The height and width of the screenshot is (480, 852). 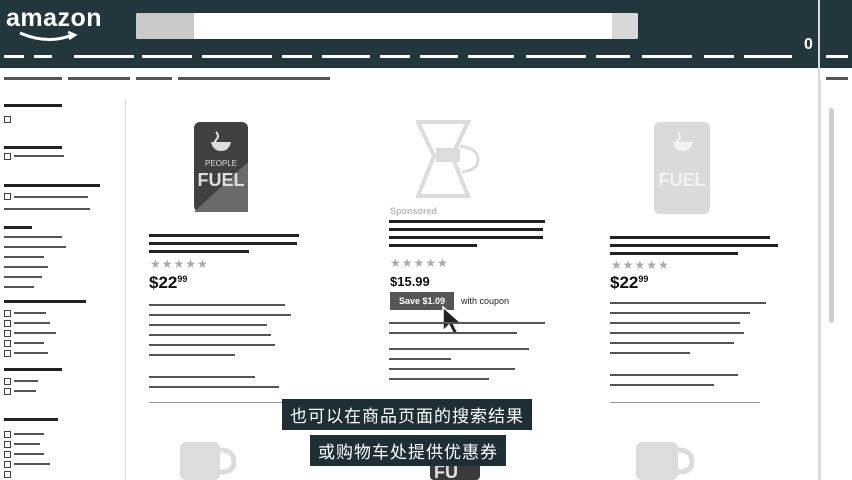 I want to click on product-price: $15.99, so click(x=410, y=281).